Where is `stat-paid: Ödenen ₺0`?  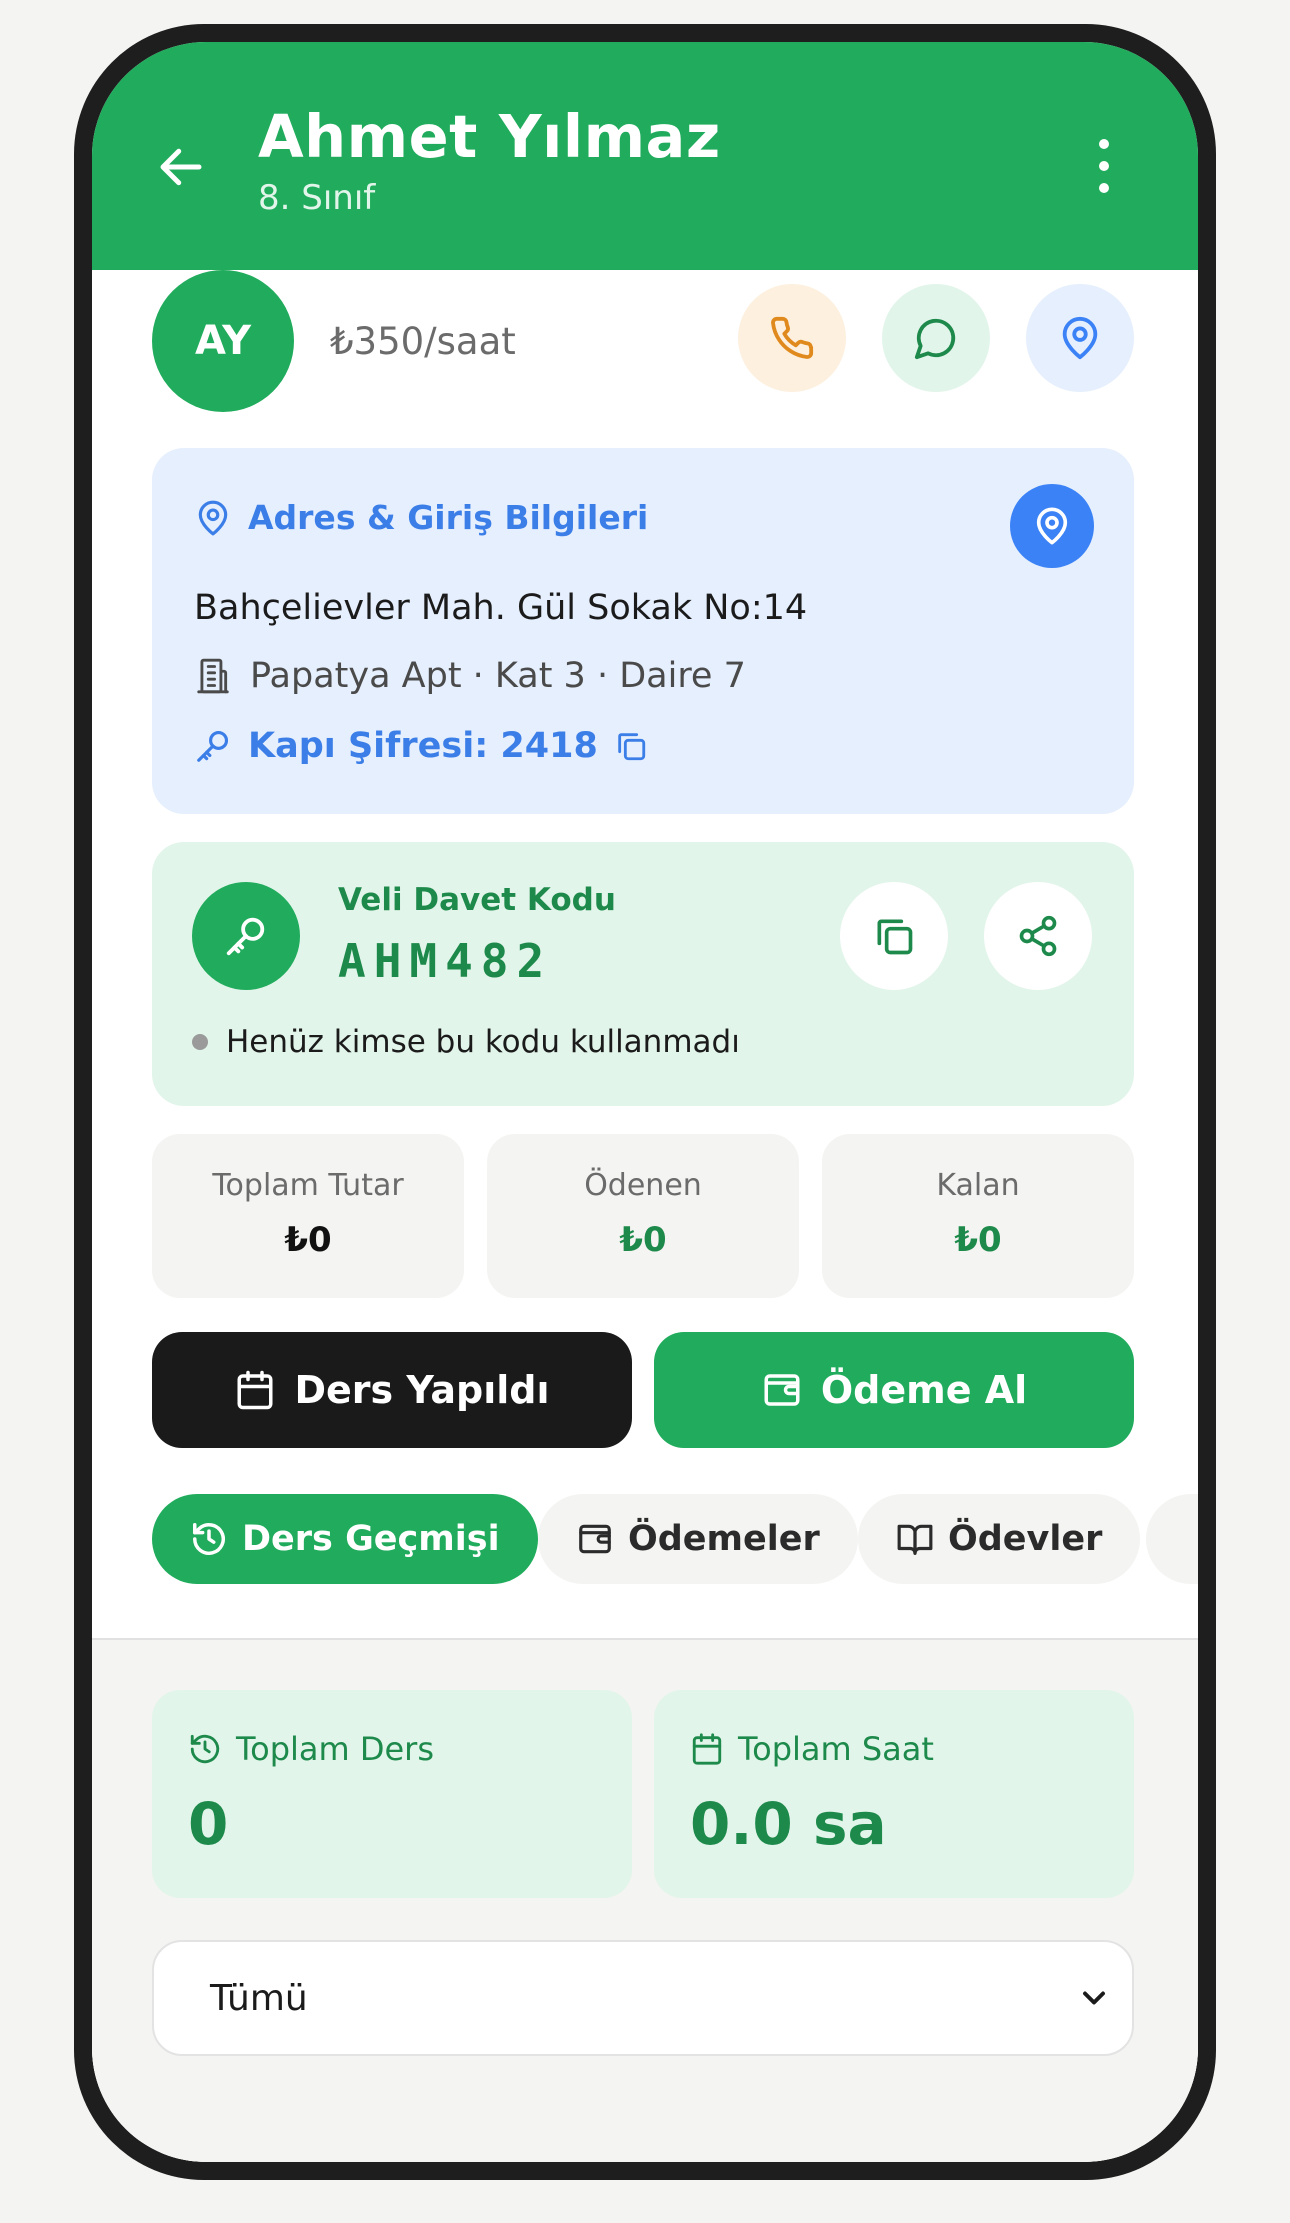 stat-paid: Ödenen ₺0 is located at coordinates (643, 1216).